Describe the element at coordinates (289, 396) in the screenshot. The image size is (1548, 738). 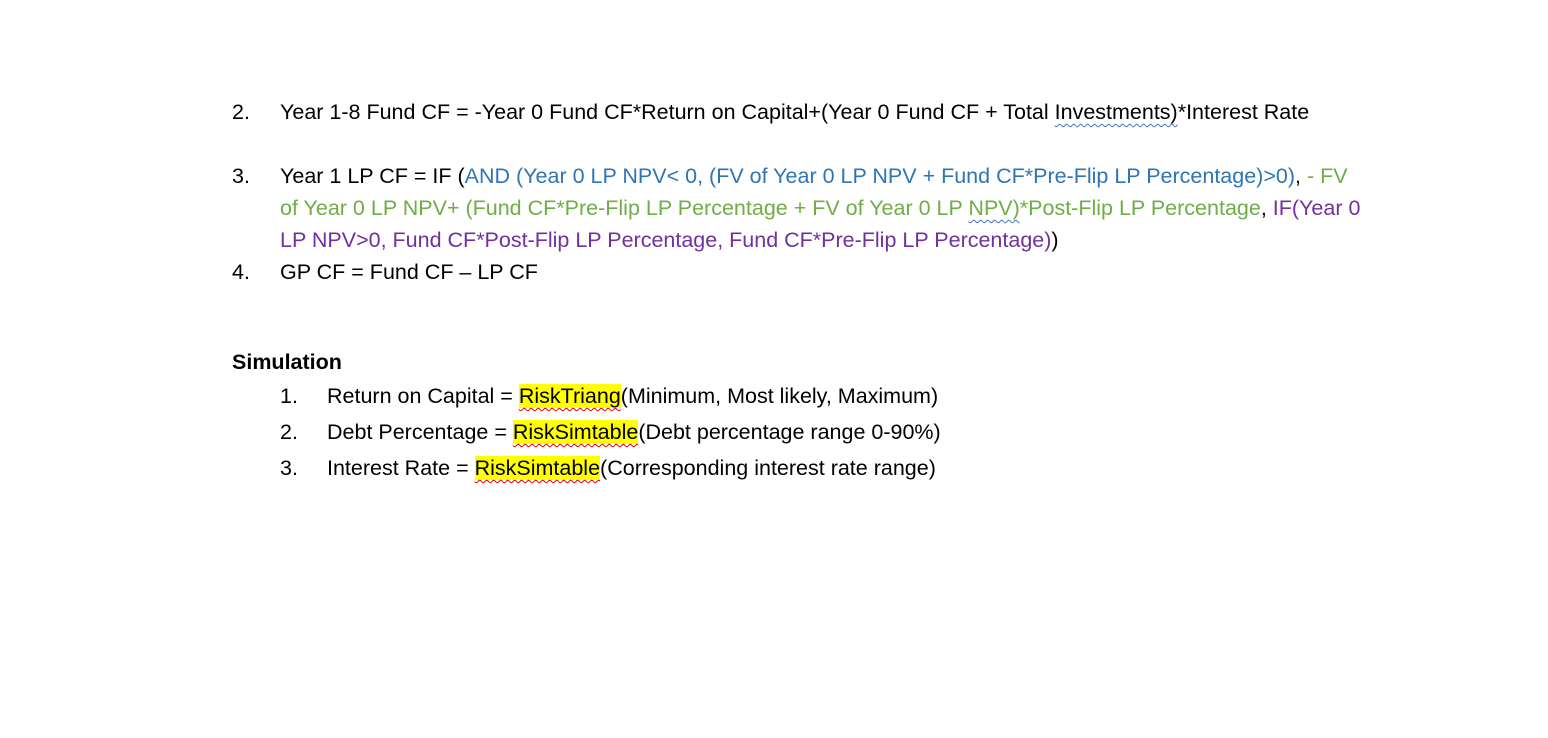
I see `list-number: 1.` at that location.